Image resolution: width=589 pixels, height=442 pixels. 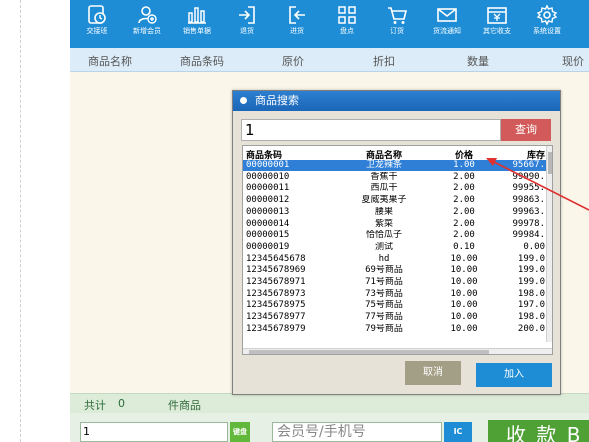 What do you see at coordinates (197, 15) in the screenshot?
I see `sales-receipt-icon` at bounding box center [197, 15].